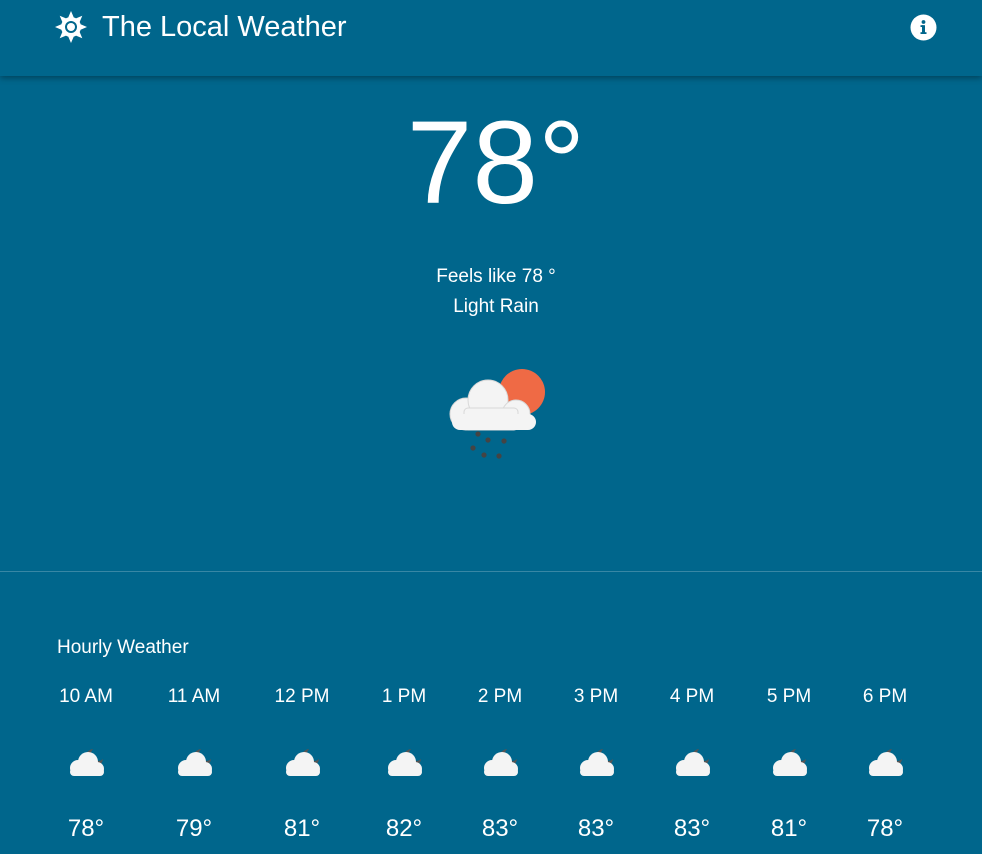  What do you see at coordinates (491, 571) in the screenshot?
I see `section-divider` at bounding box center [491, 571].